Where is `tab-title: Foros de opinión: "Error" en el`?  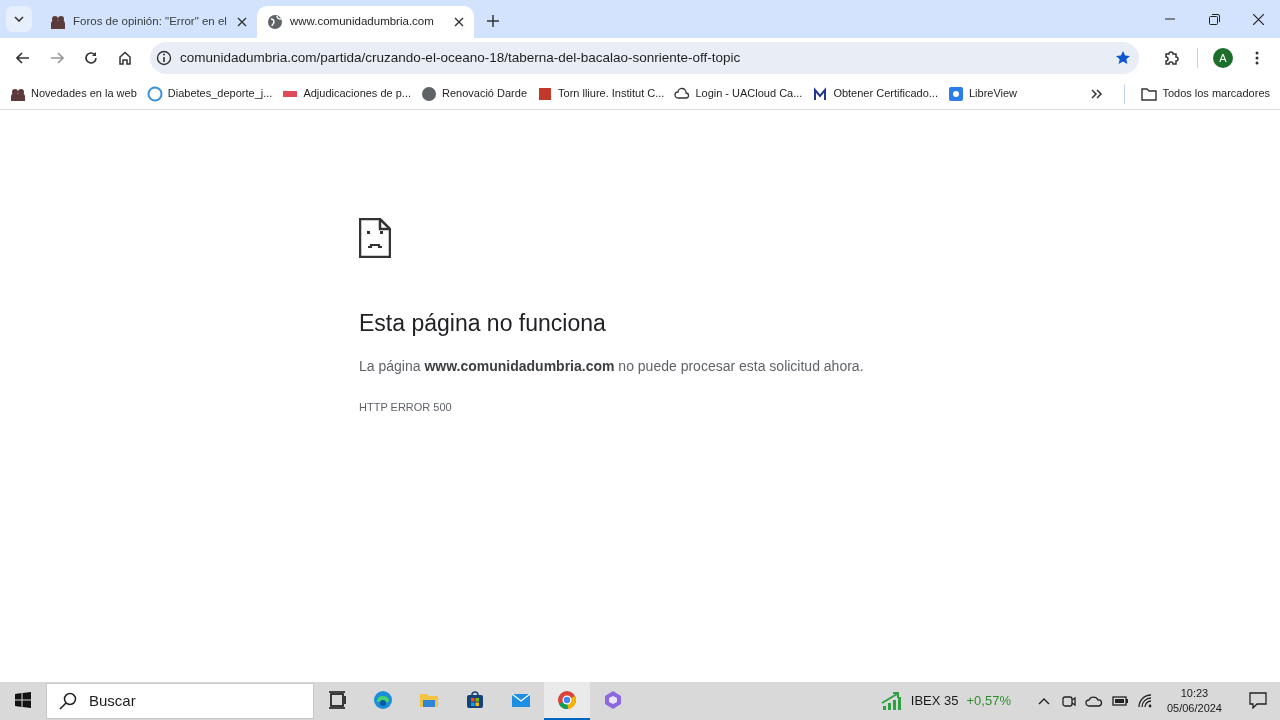
tab-title: Foros de opinión: "Error" en el is located at coordinates (150, 22).